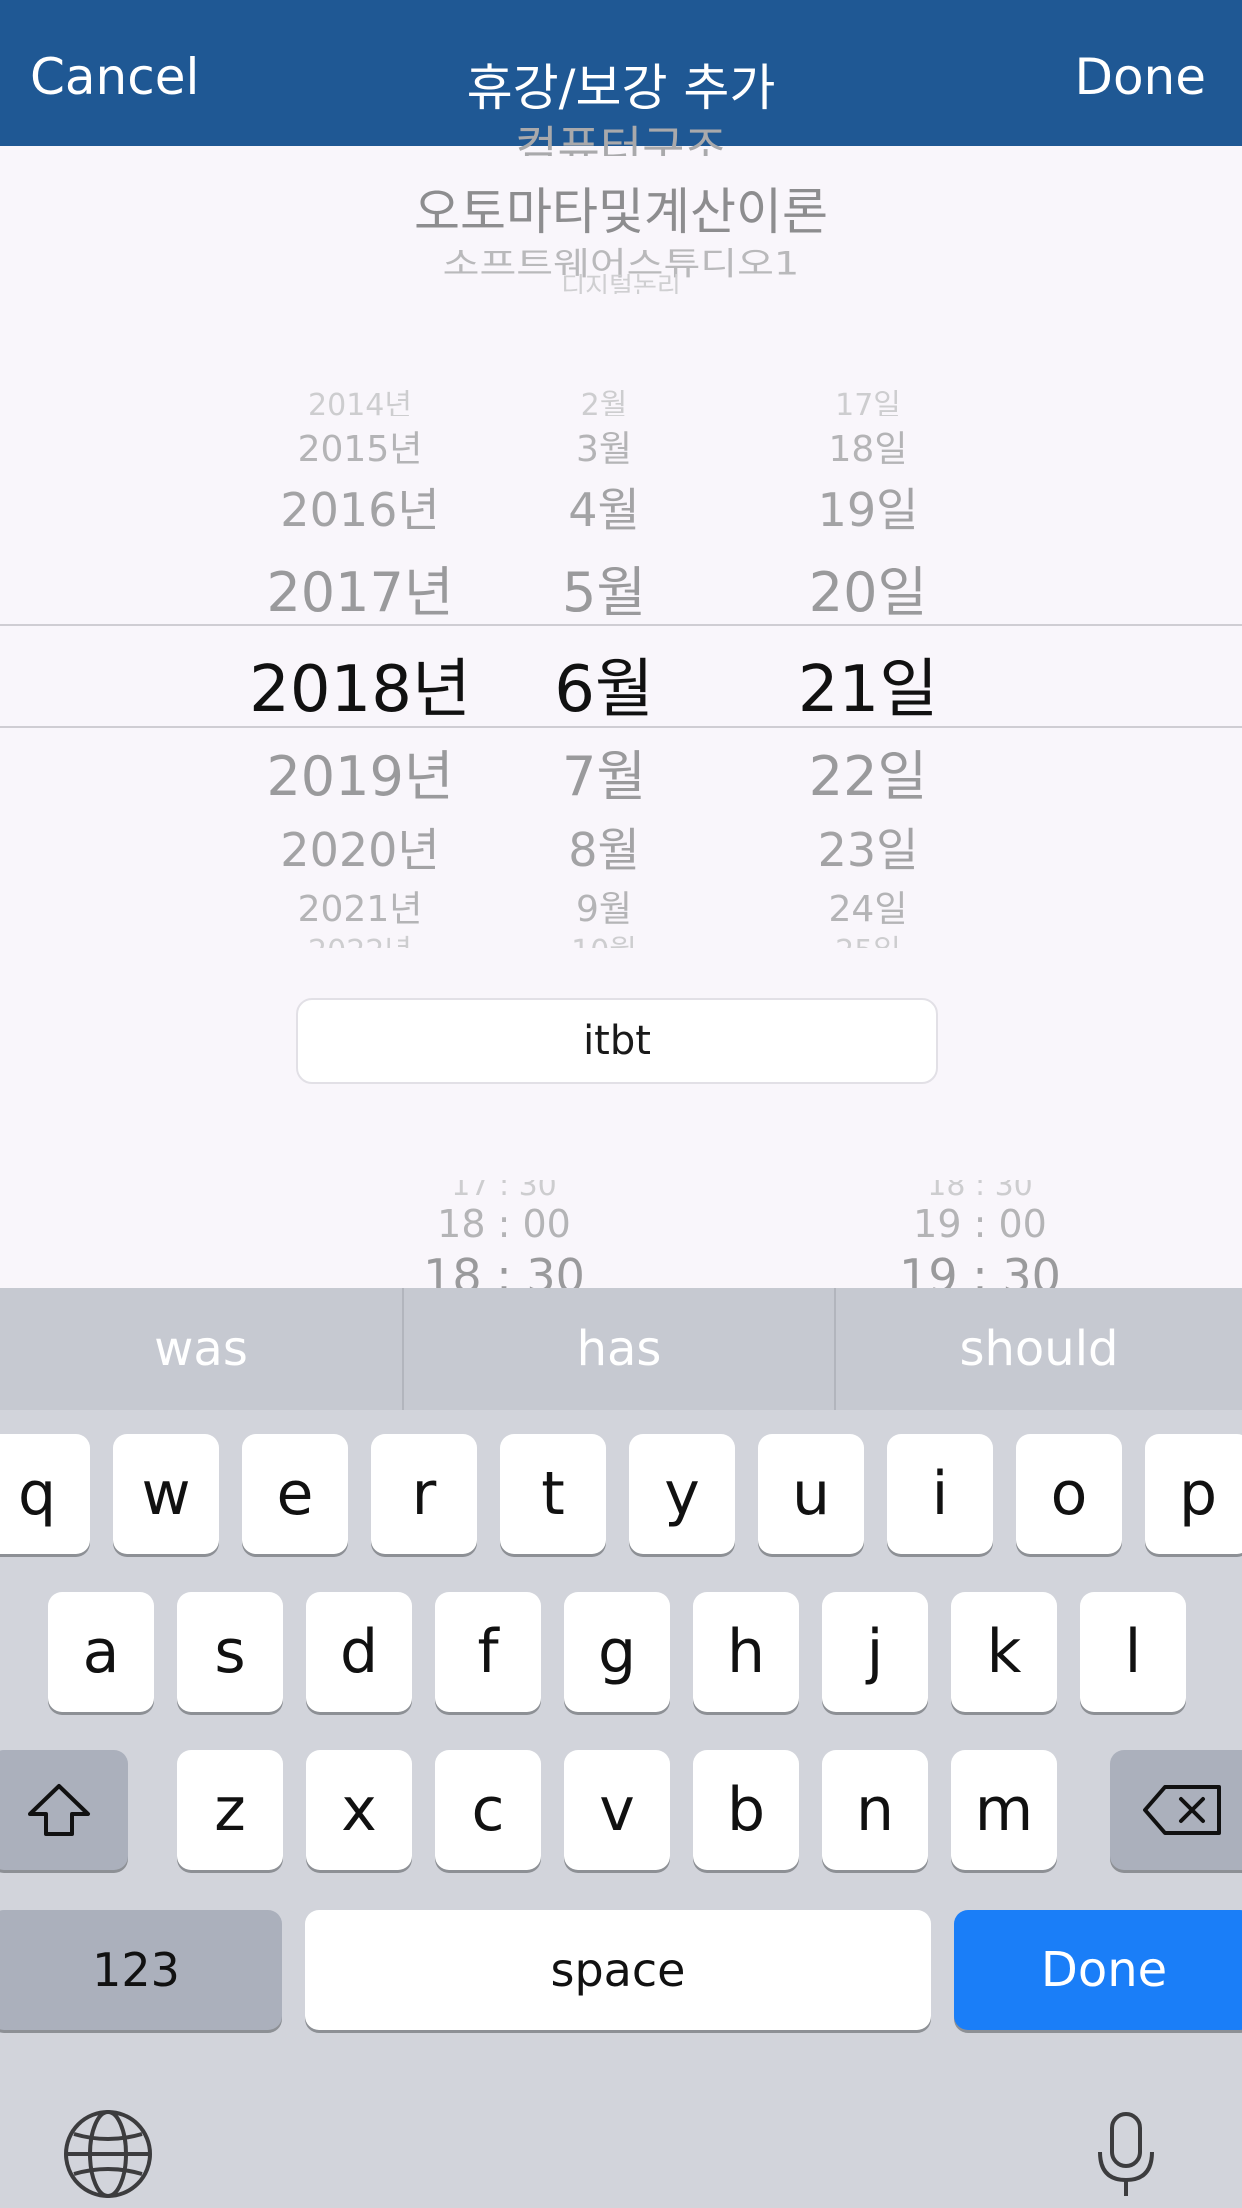 This screenshot has height=2208, width=1242. I want to click on key-h: h, so click(746, 1652).